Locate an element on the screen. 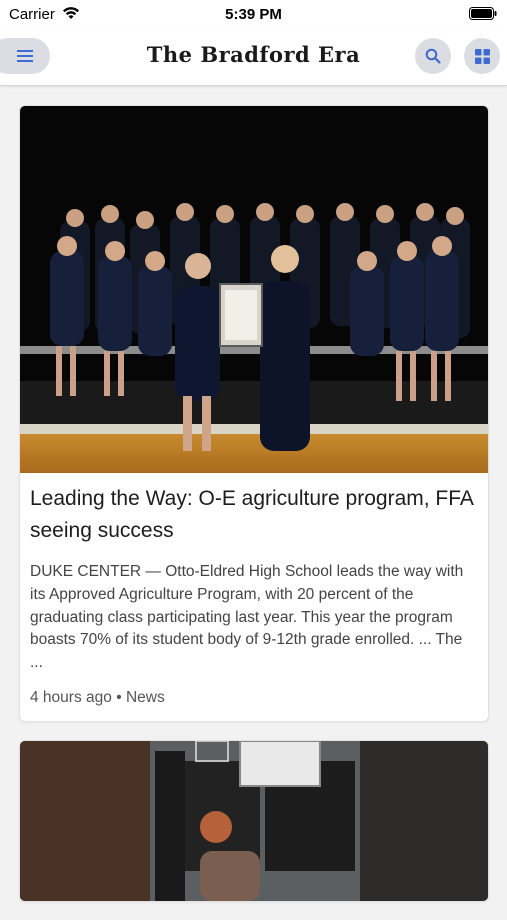  search-icon is located at coordinates (433, 56).